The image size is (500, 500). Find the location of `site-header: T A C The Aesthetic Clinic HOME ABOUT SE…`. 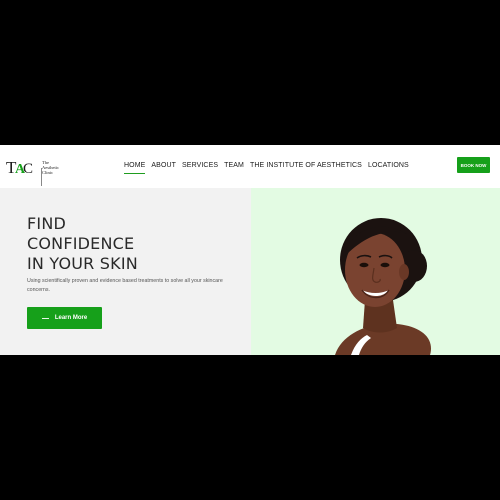

site-header: T A C The Aesthetic Clinic HOME ABOUT SE… is located at coordinates (250, 166).